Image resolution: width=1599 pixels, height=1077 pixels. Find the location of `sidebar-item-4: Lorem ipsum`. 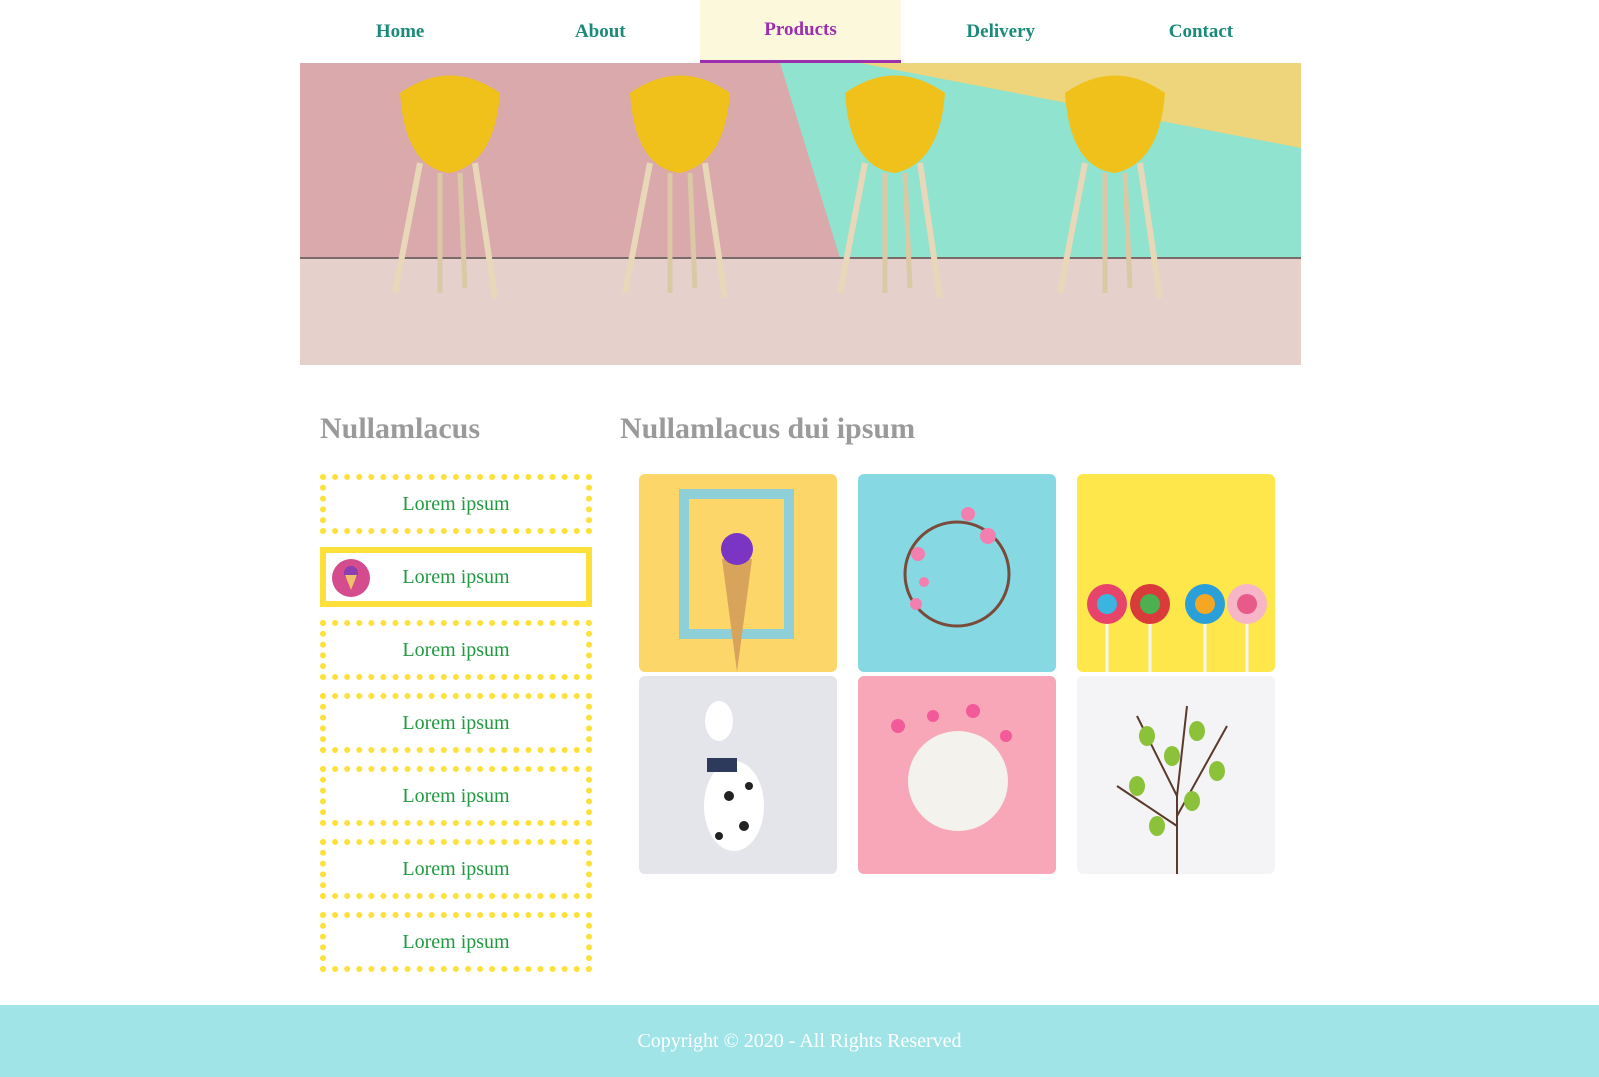

sidebar-item-4: Lorem ipsum is located at coordinates (456, 723).